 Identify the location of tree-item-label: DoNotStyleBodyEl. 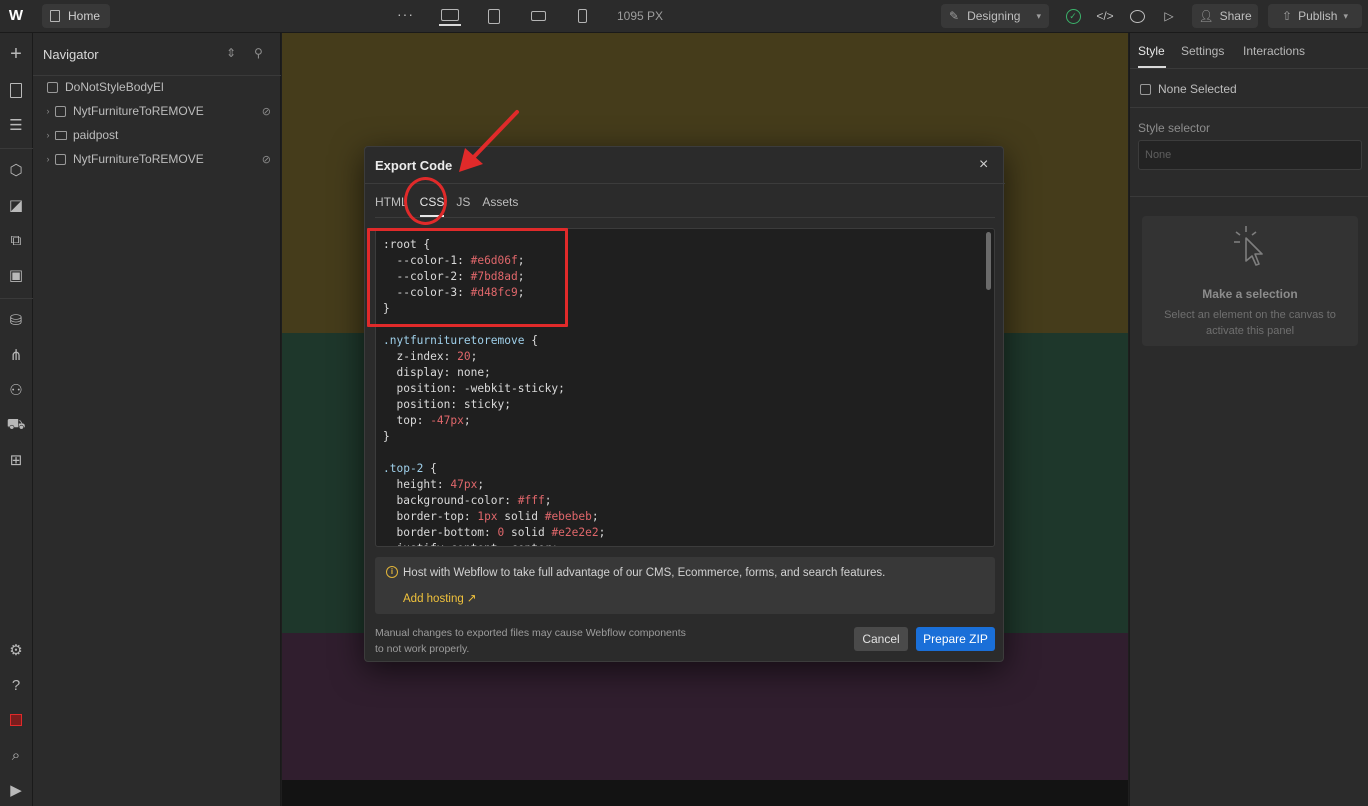
(114, 87).